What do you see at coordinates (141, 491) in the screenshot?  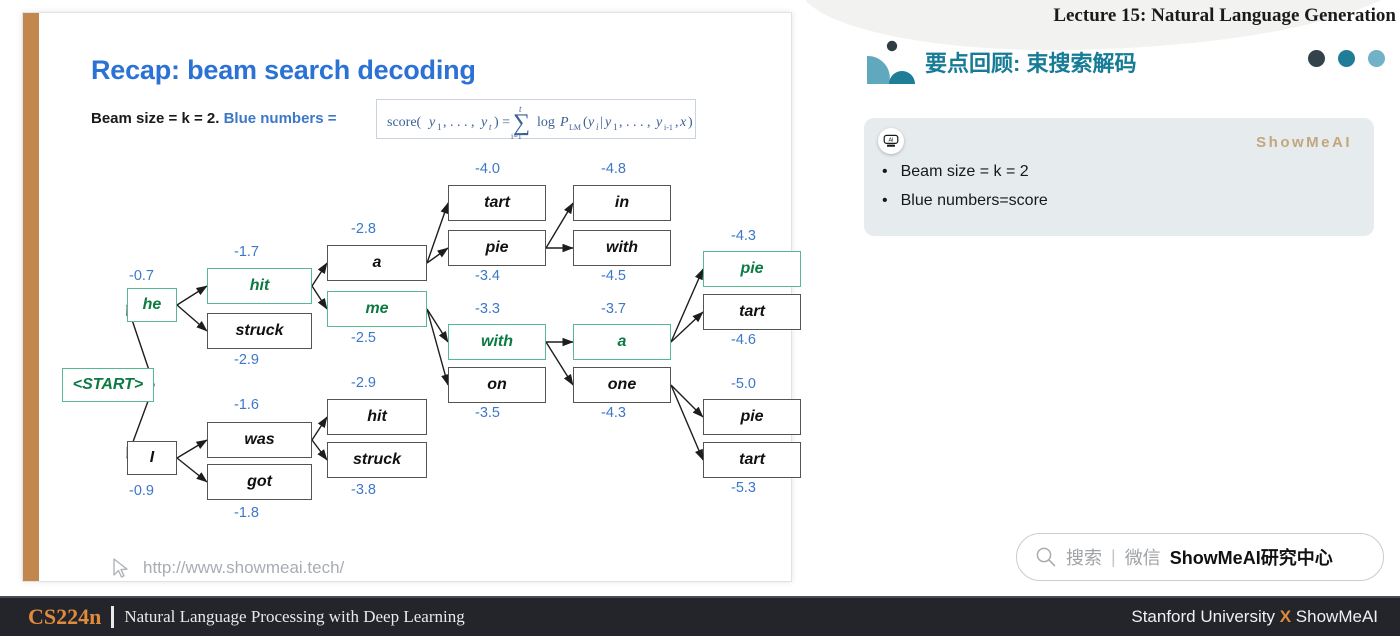 I see `score-label-i: -0.9` at bounding box center [141, 491].